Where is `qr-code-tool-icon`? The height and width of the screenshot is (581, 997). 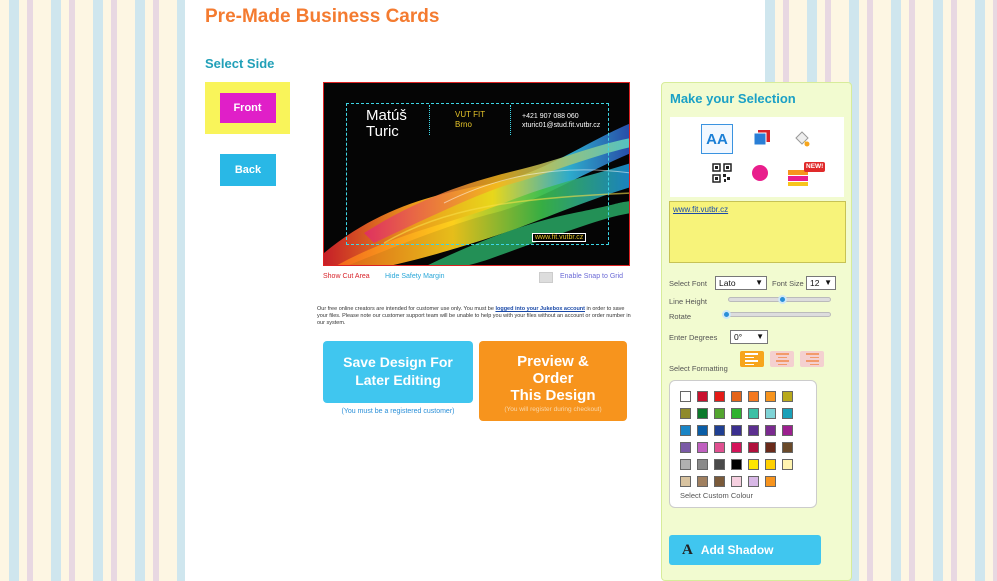
qr-code-tool-icon is located at coordinates (722, 173).